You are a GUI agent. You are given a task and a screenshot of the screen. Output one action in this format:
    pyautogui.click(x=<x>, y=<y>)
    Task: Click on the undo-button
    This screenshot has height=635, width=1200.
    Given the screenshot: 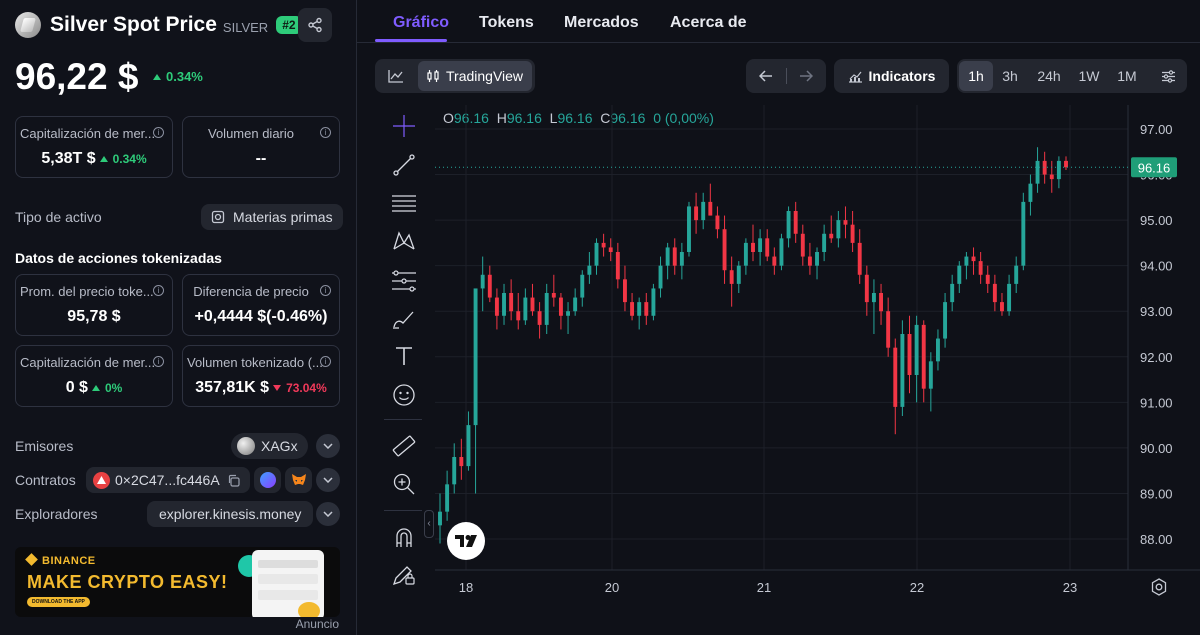 What is the action you would take?
    pyautogui.click(x=766, y=76)
    